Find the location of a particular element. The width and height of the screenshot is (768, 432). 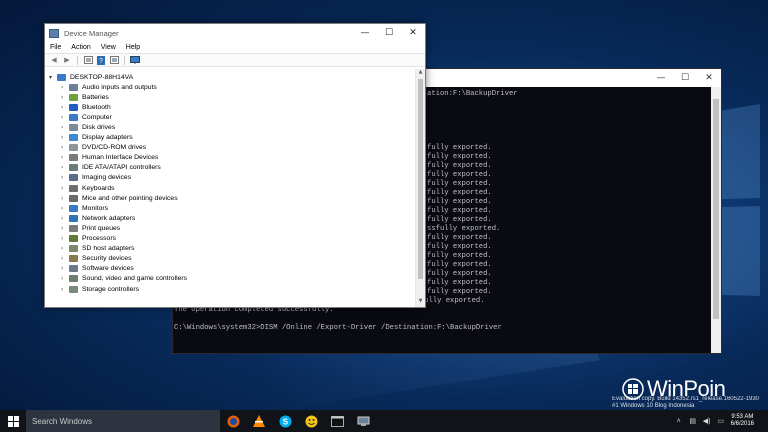

tree-root: ▾ DESKTOP-88H14VA is located at coordinates (230, 77).